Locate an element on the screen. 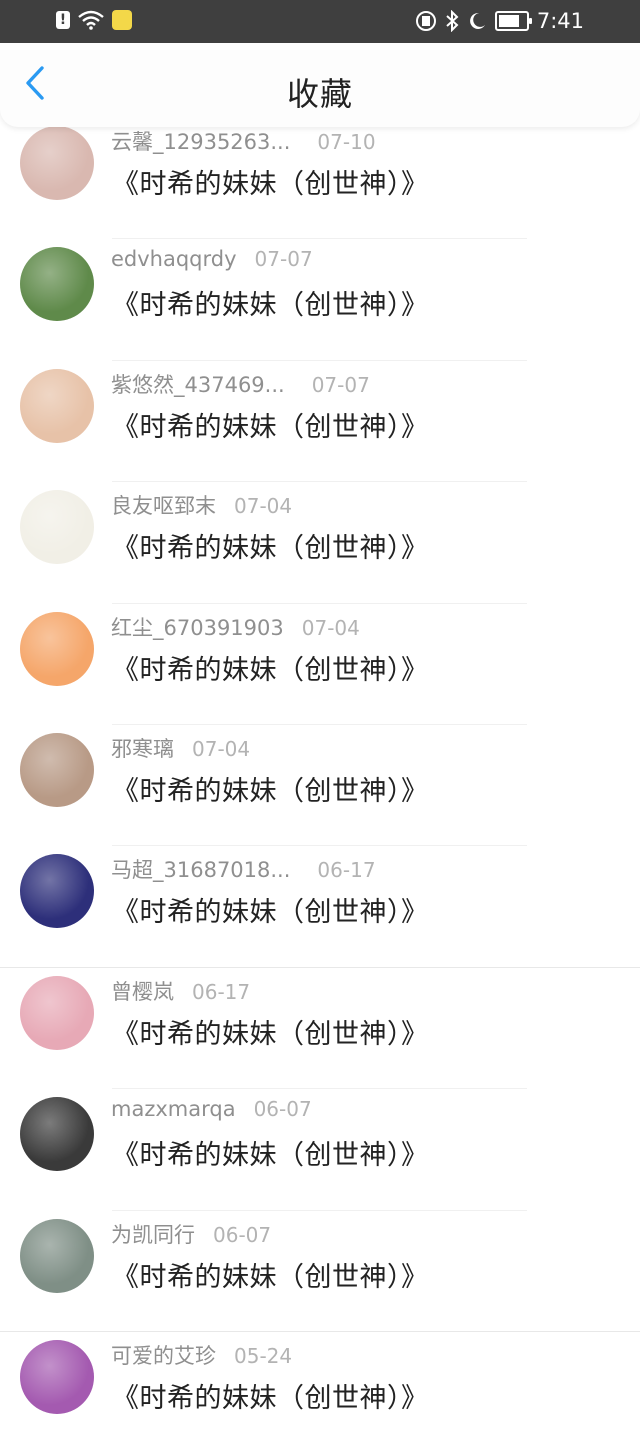 This screenshot has width=640, height=1453. status-right-icons: 7:41 is located at coordinates (499, 21).